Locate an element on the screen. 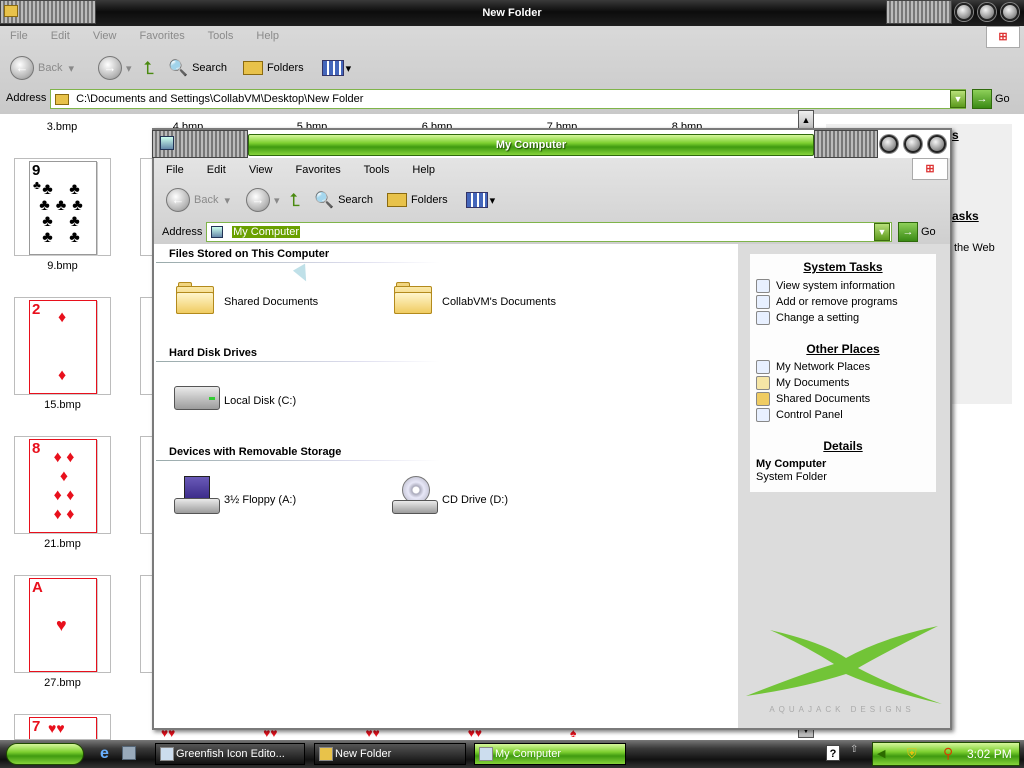 The width and height of the screenshot is (1024, 768). item-label: CD Drive (D:) is located at coordinates (475, 500).